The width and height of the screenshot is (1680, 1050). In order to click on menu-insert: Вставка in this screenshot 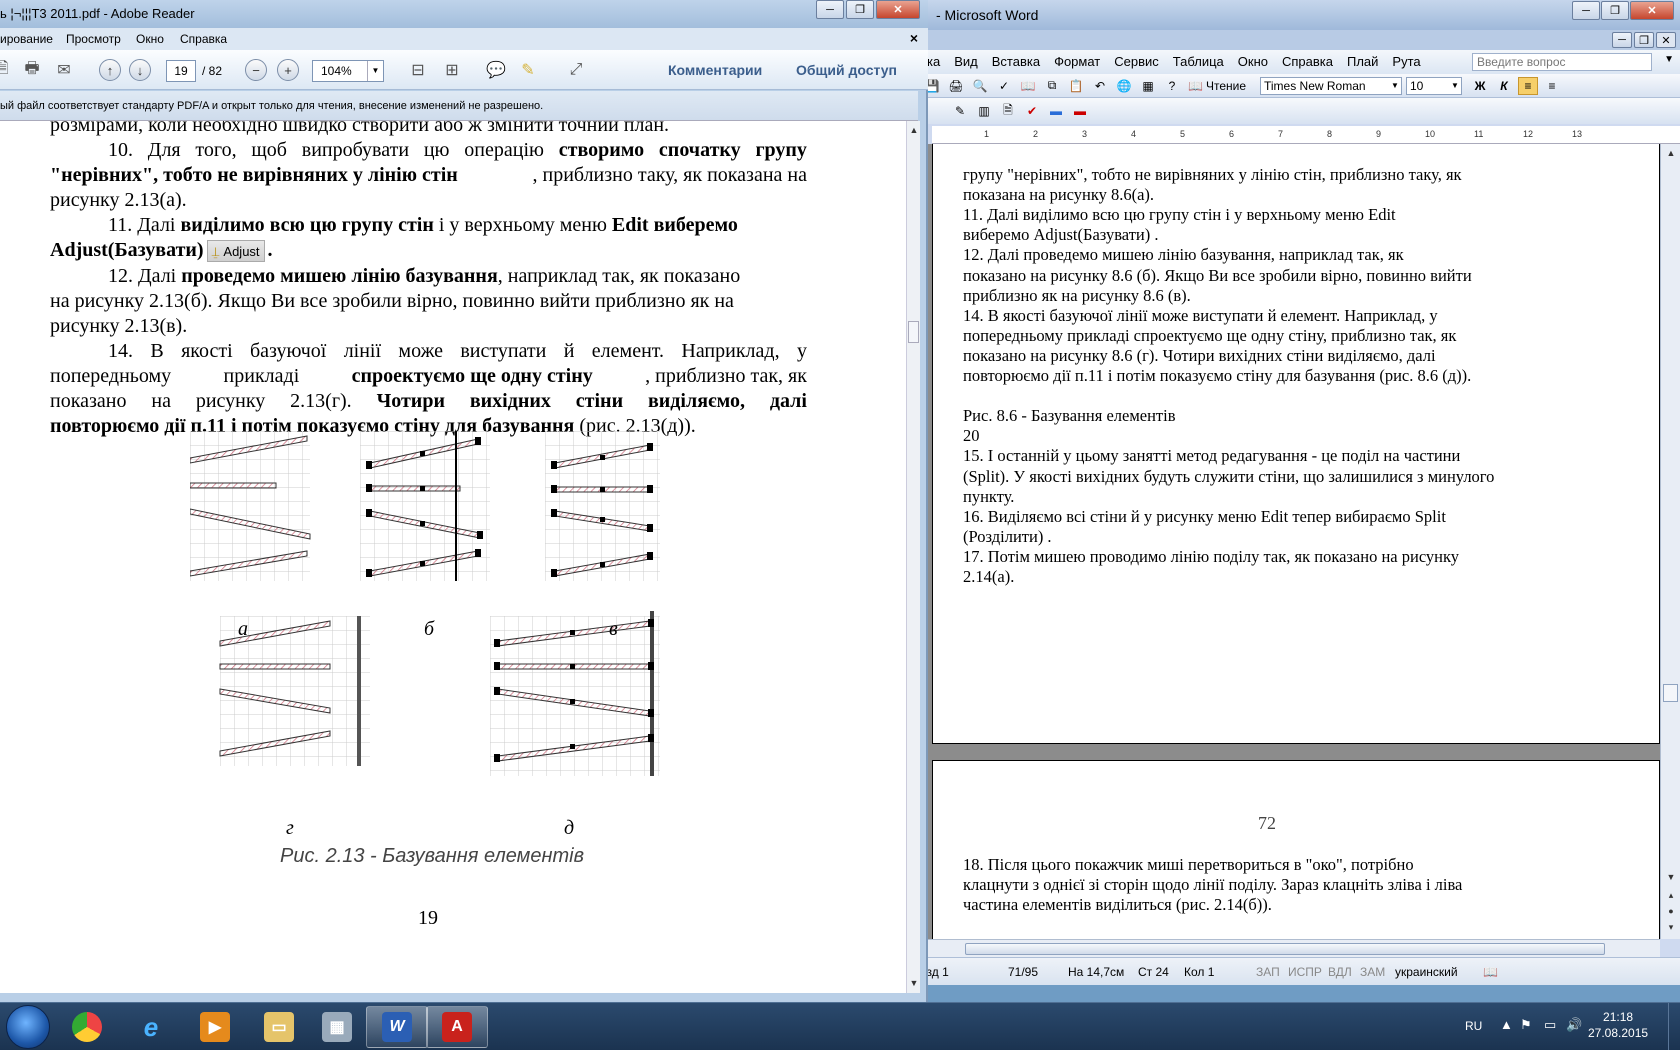, I will do `click(1016, 62)`.